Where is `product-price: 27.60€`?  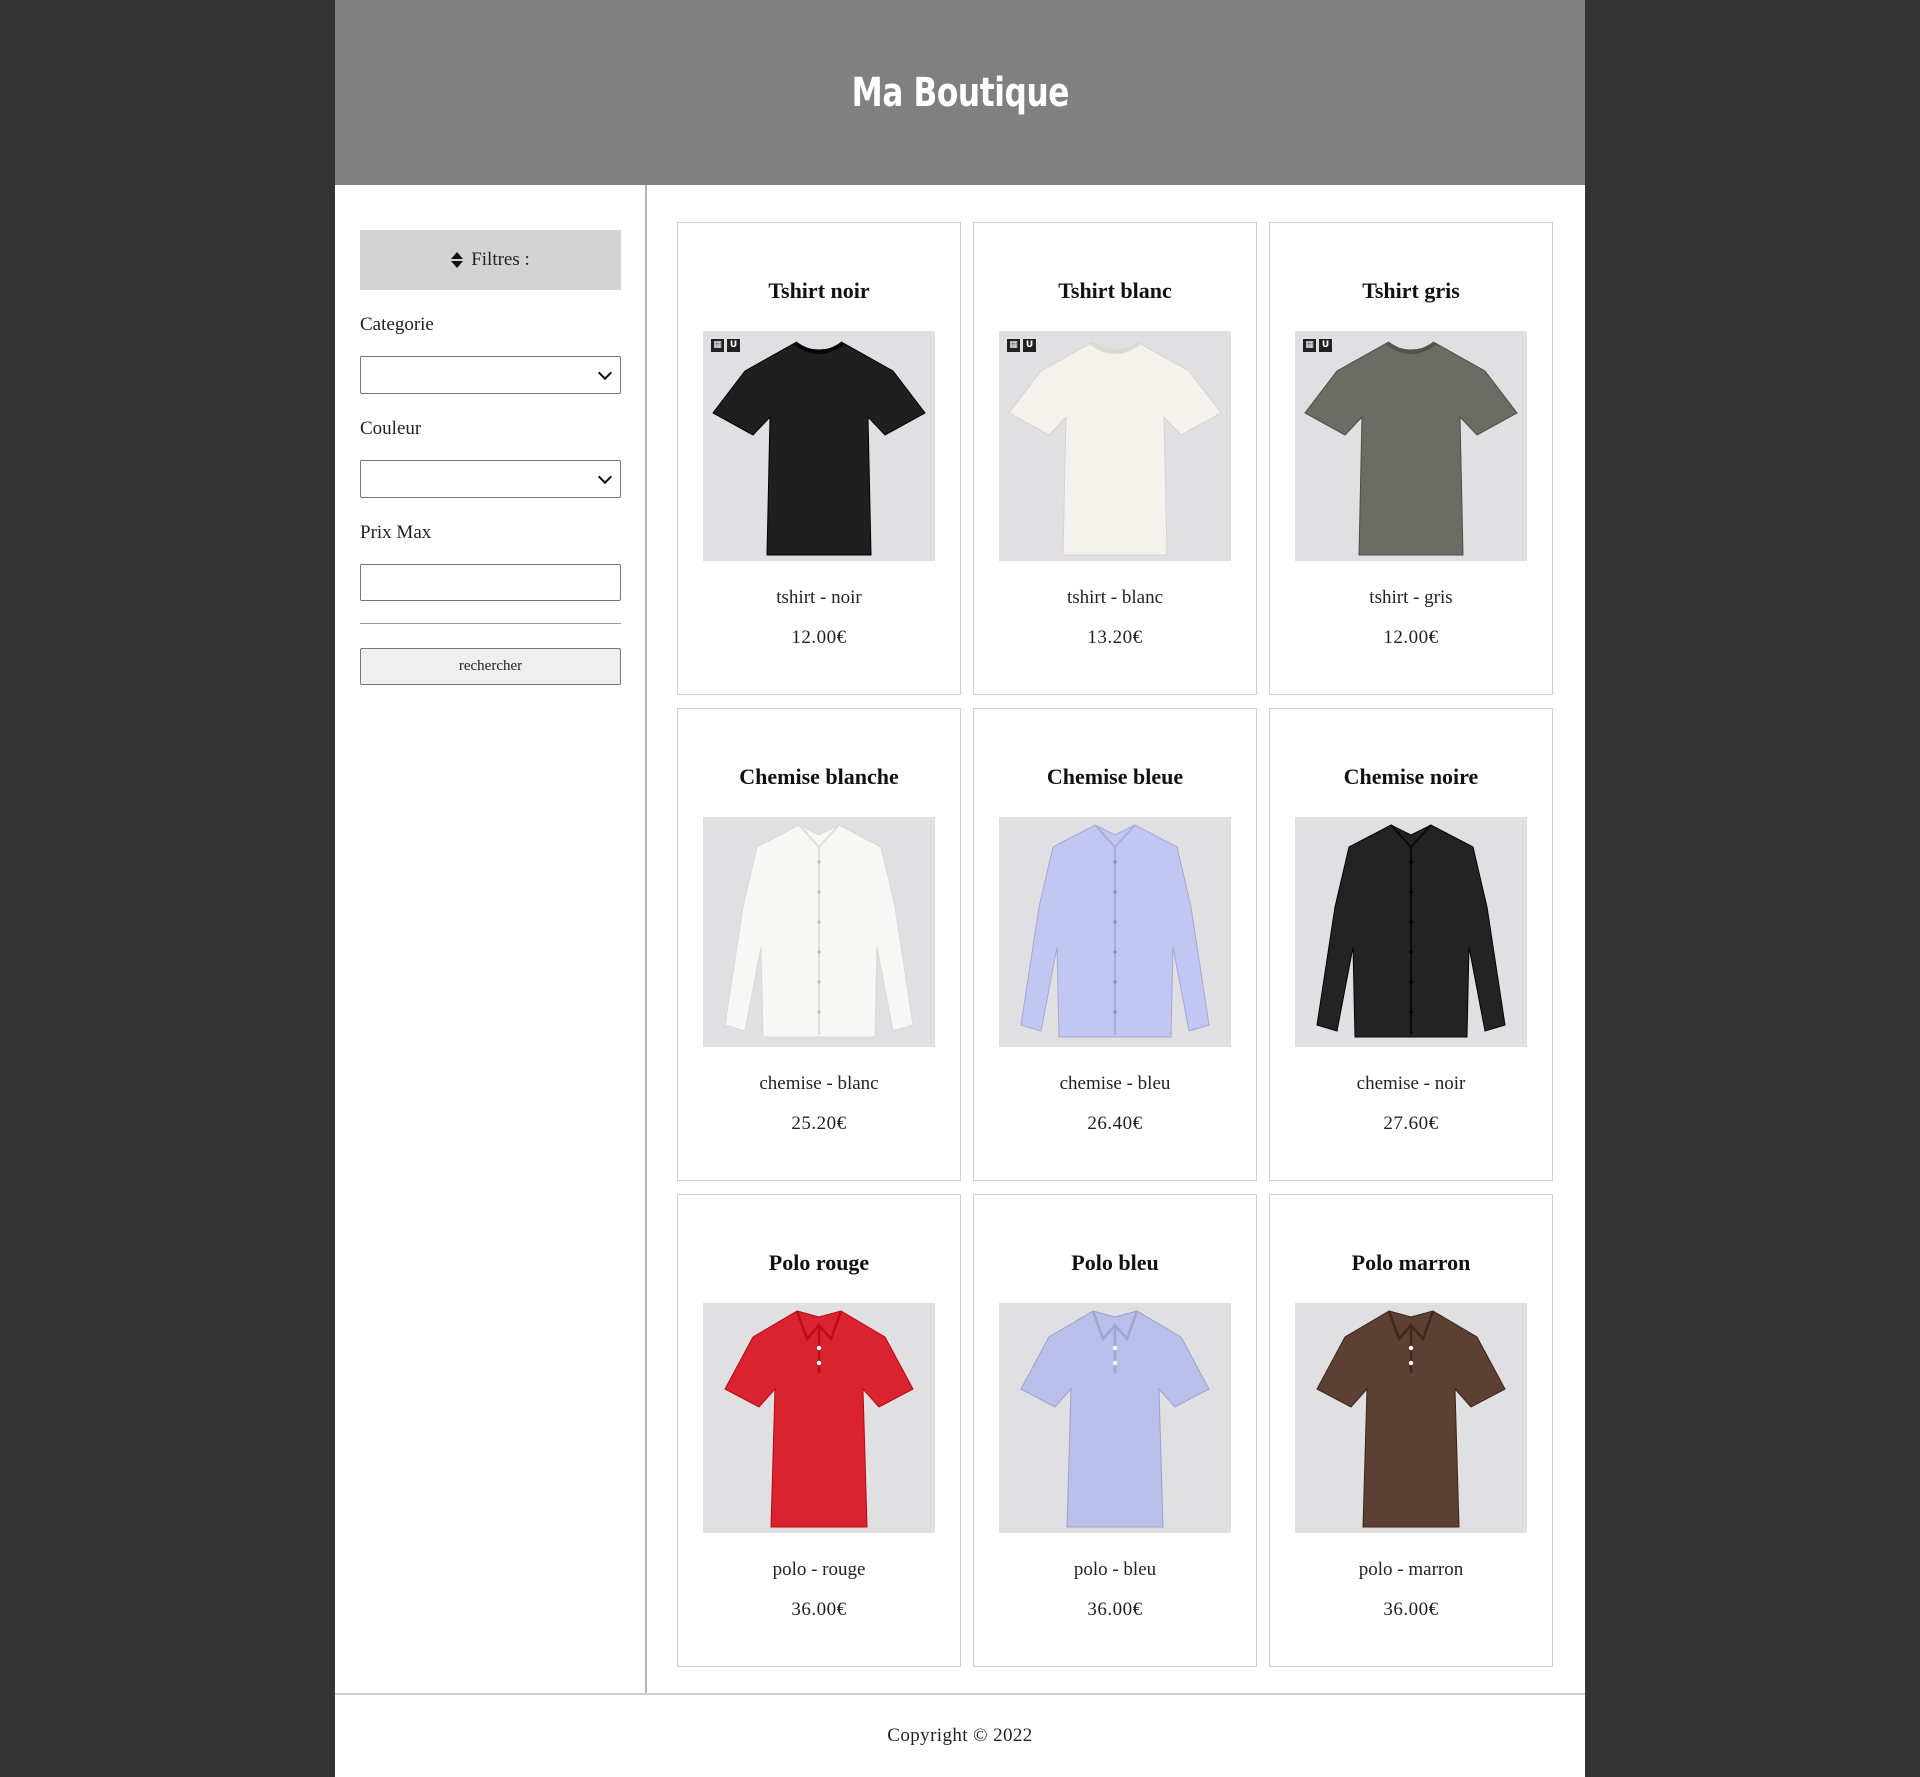 product-price: 27.60€ is located at coordinates (1411, 1123).